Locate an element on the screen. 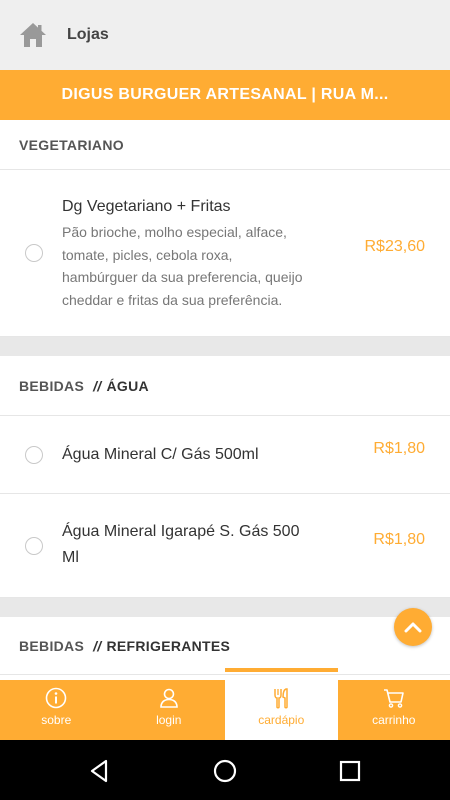 Image resolution: width=450 pixels, height=800 pixels. cart-icon is located at coordinates (393, 698).